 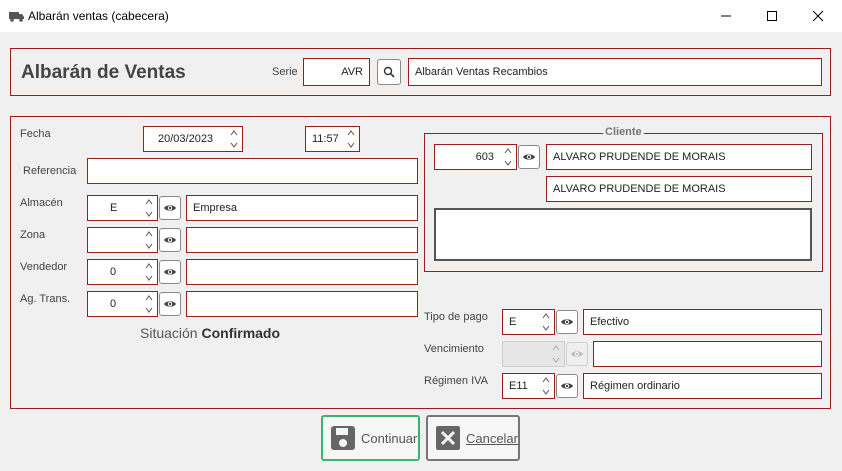 What do you see at coordinates (193, 139) in the screenshot?
I see `fecha-input: 20/03/2023` at bounding box center [193, 139].